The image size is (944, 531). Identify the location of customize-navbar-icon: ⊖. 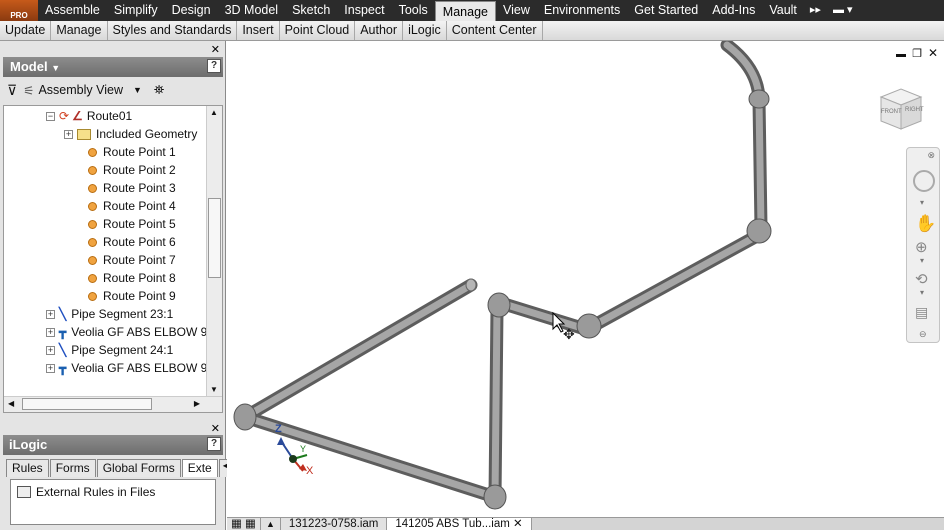
(923, 334).